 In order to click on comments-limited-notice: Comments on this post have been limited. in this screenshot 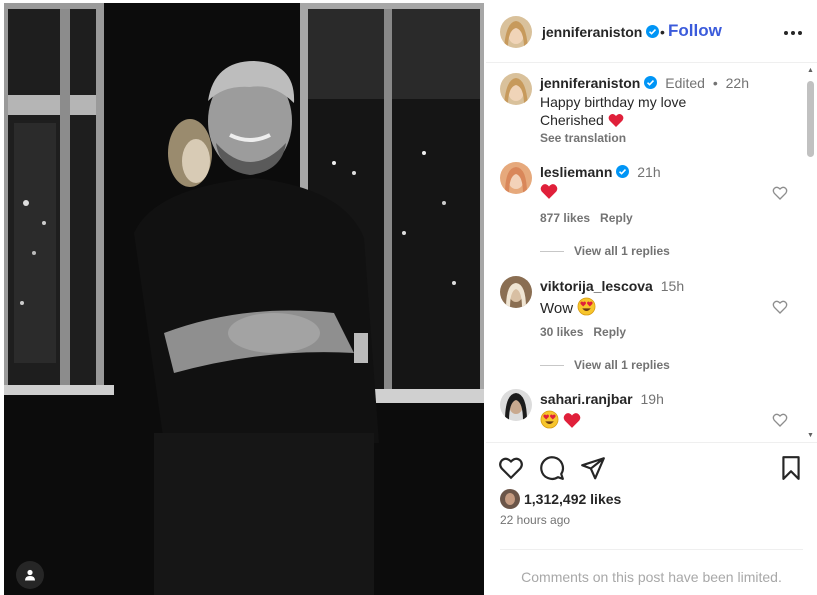, I will do `click(651, 577)`.